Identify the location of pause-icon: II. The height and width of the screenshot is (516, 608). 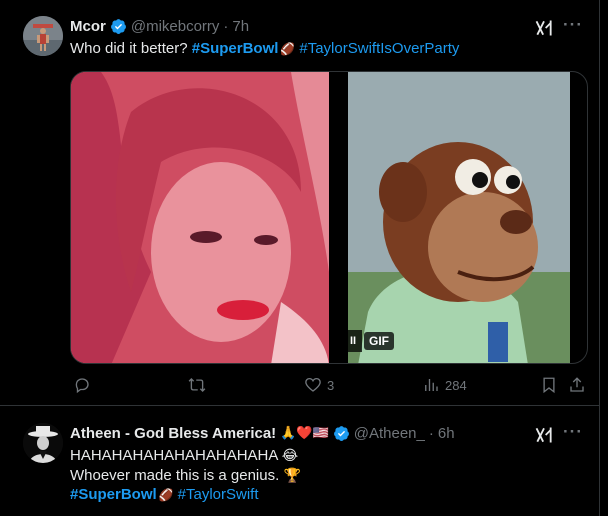
(353, 341).